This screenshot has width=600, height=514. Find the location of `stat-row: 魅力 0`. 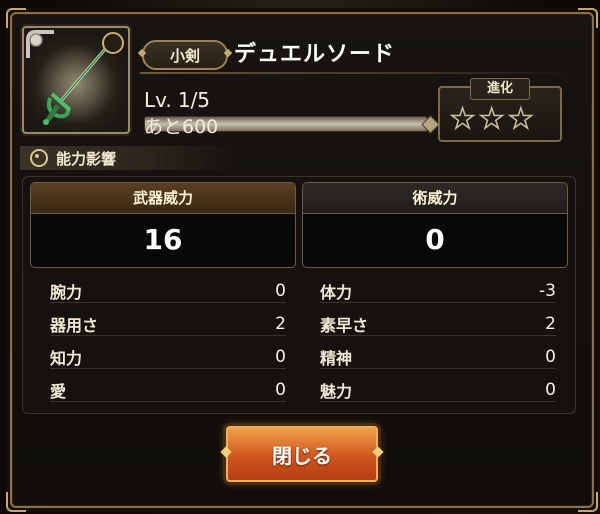

stat-row: 魅力 0 is located at coordinates (438, 390).